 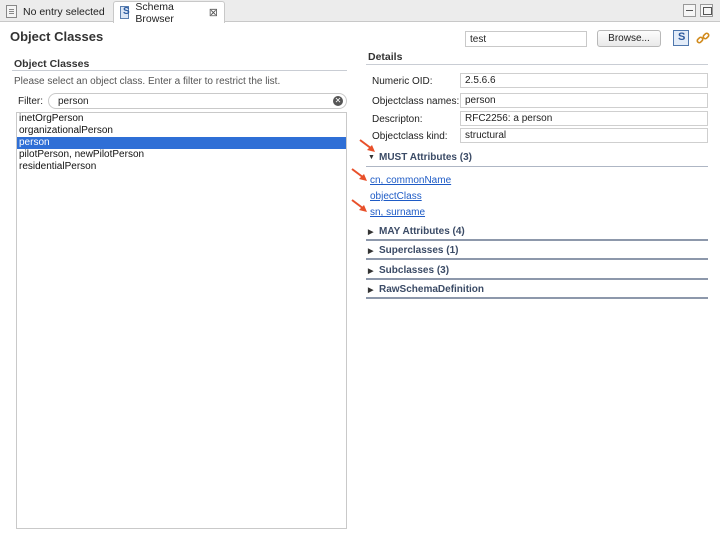 I want to click on description-label: Descripton:, so click(x=397, y=119).